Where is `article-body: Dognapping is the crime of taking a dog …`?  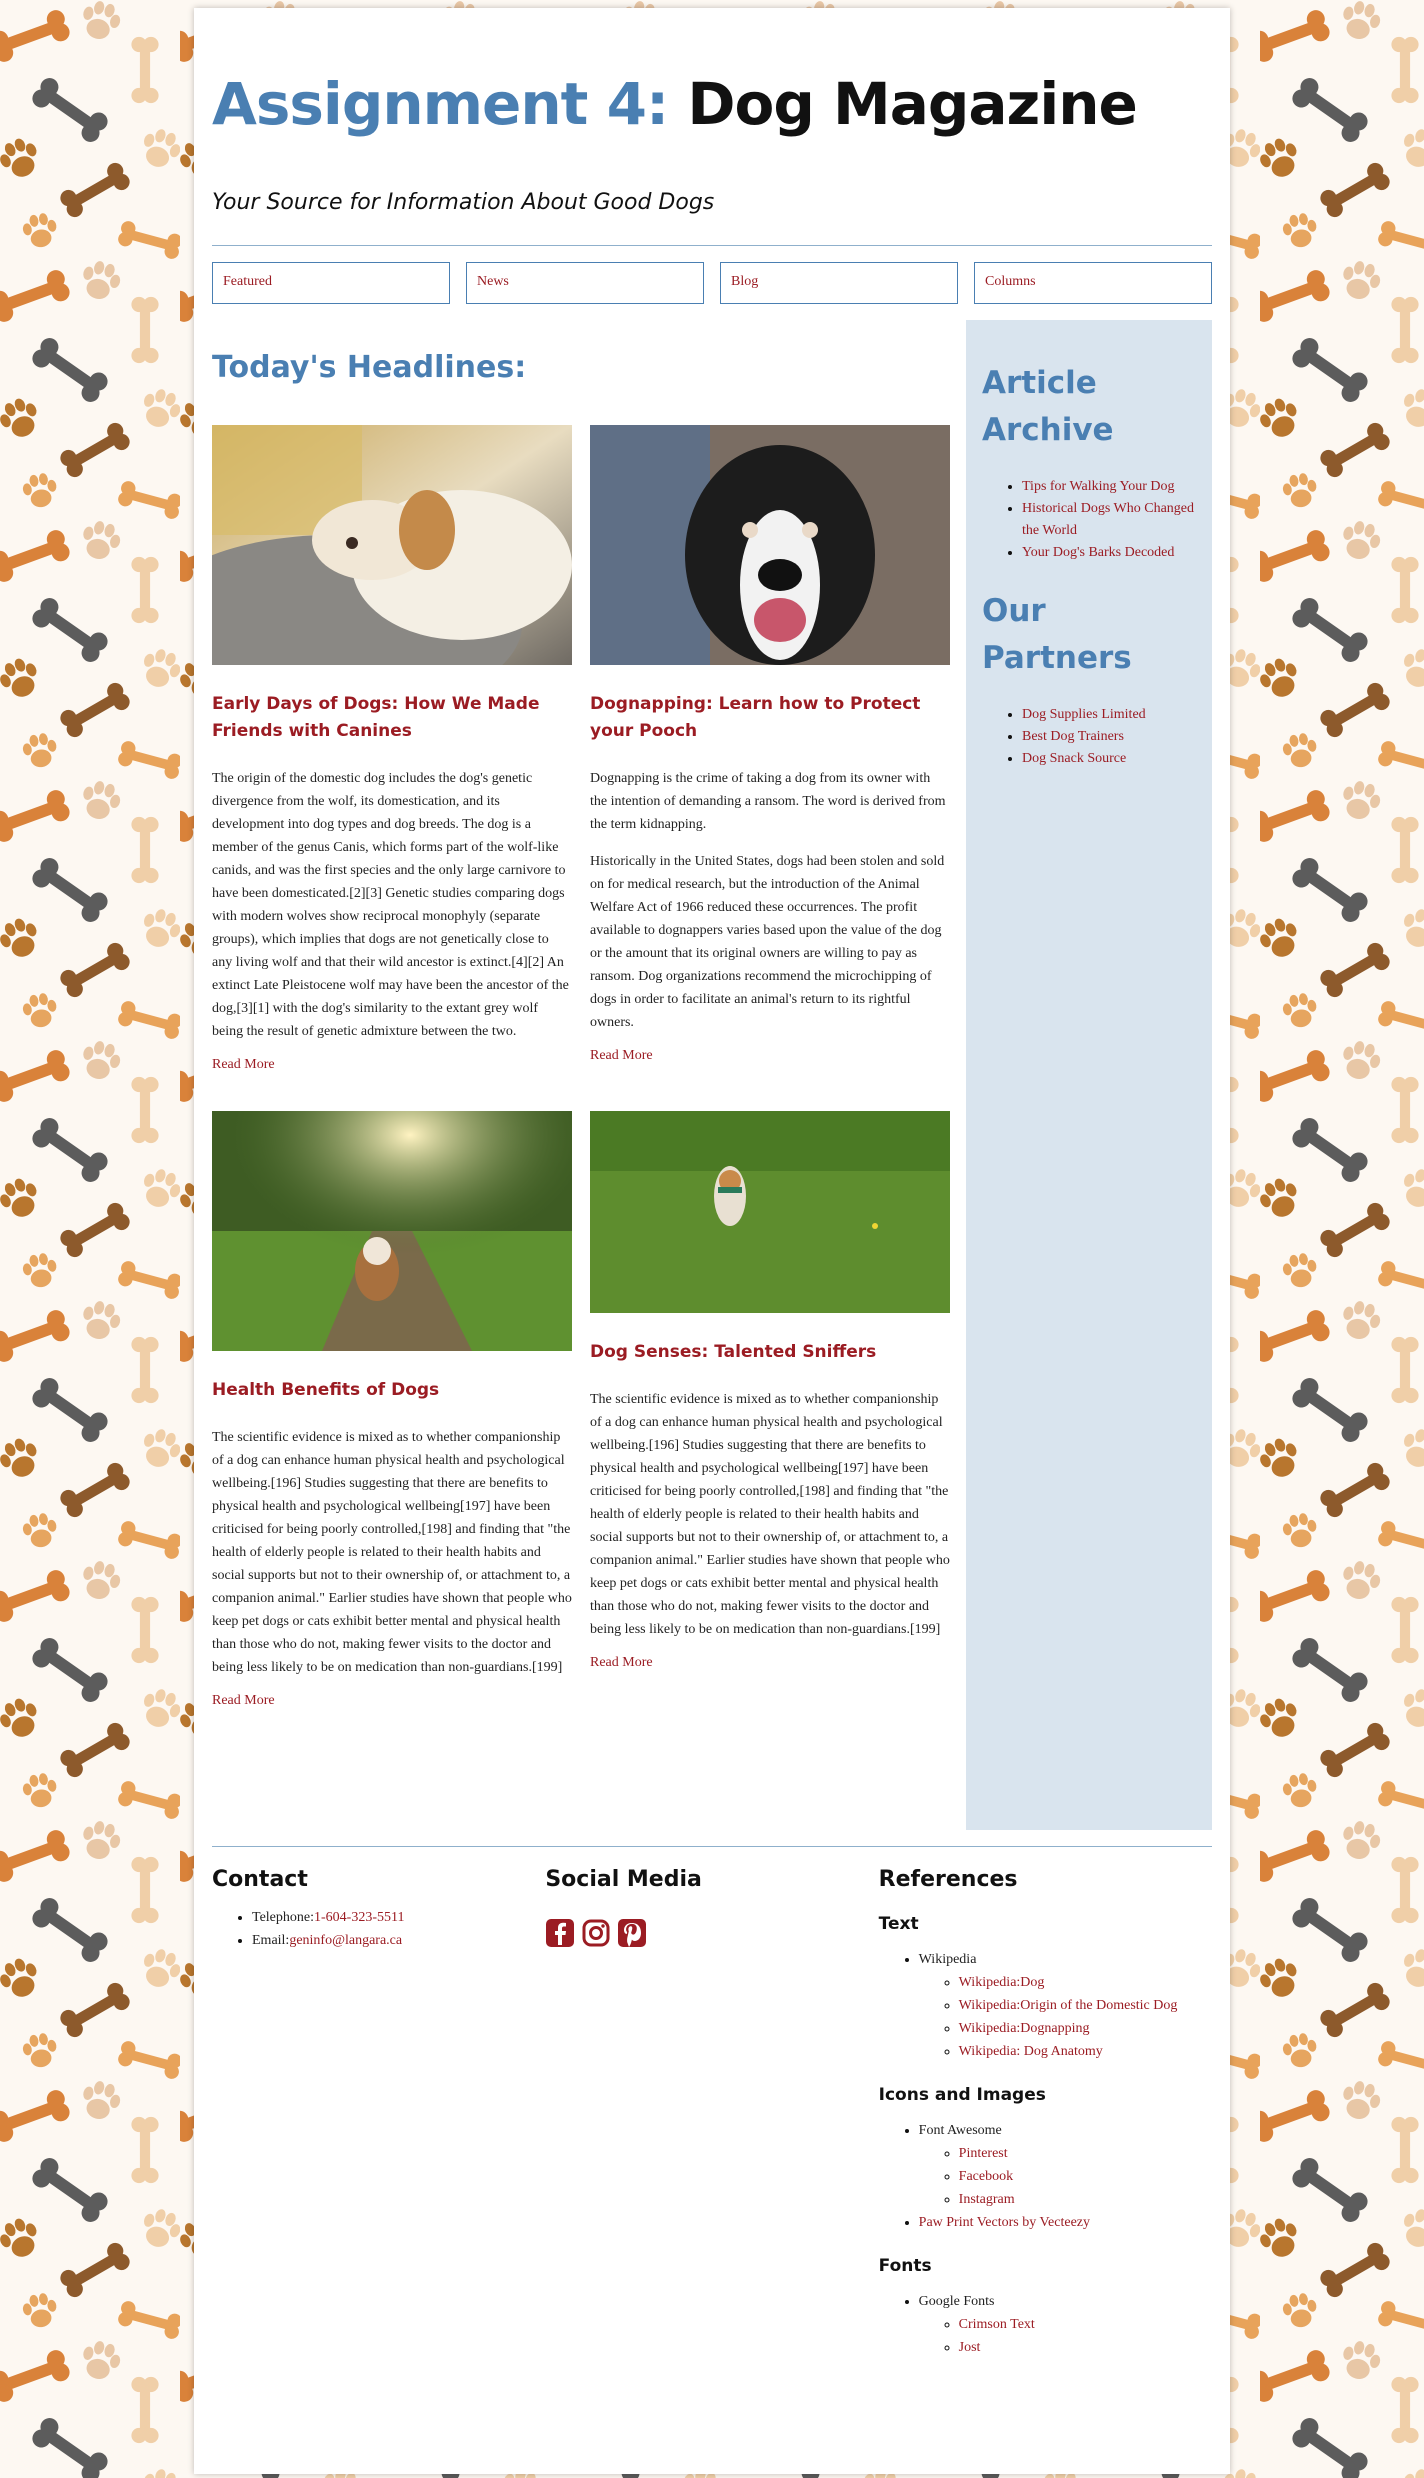
article-body: Dognapping is the crime of taking a dog … is located at coordinates (768, 801).